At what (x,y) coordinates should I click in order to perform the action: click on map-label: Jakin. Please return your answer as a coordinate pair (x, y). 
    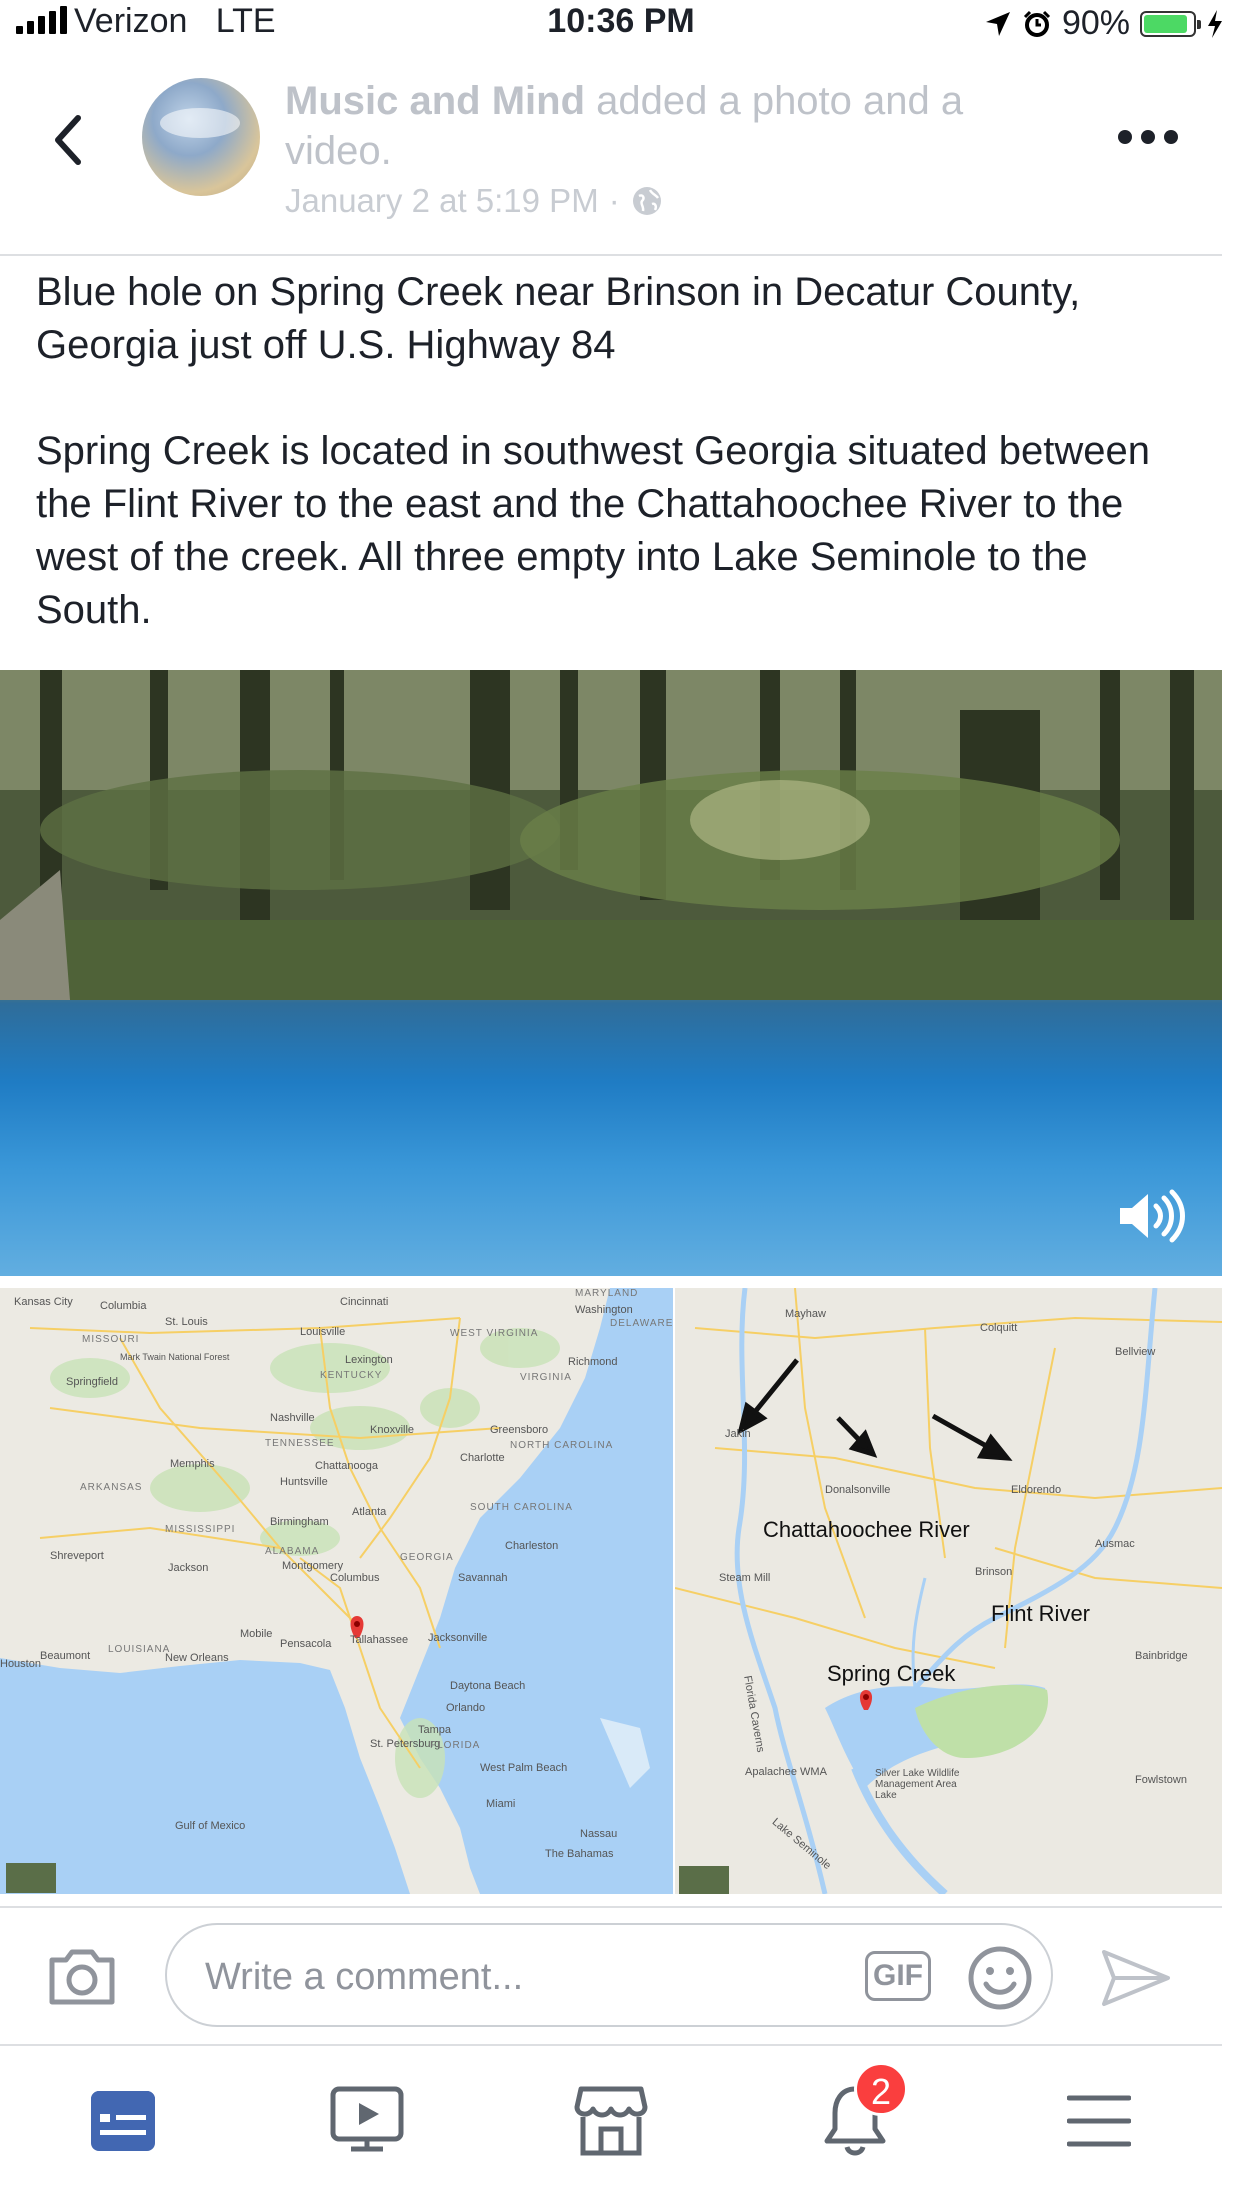
    Looking at the image, I should click on (738, 1434).